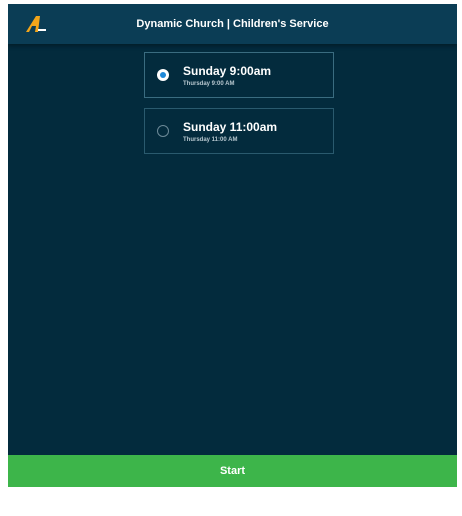  Describe the element at coordinates (230, 127) in the screenshot. I see `service-name: Sunday 11:00am` at that location.